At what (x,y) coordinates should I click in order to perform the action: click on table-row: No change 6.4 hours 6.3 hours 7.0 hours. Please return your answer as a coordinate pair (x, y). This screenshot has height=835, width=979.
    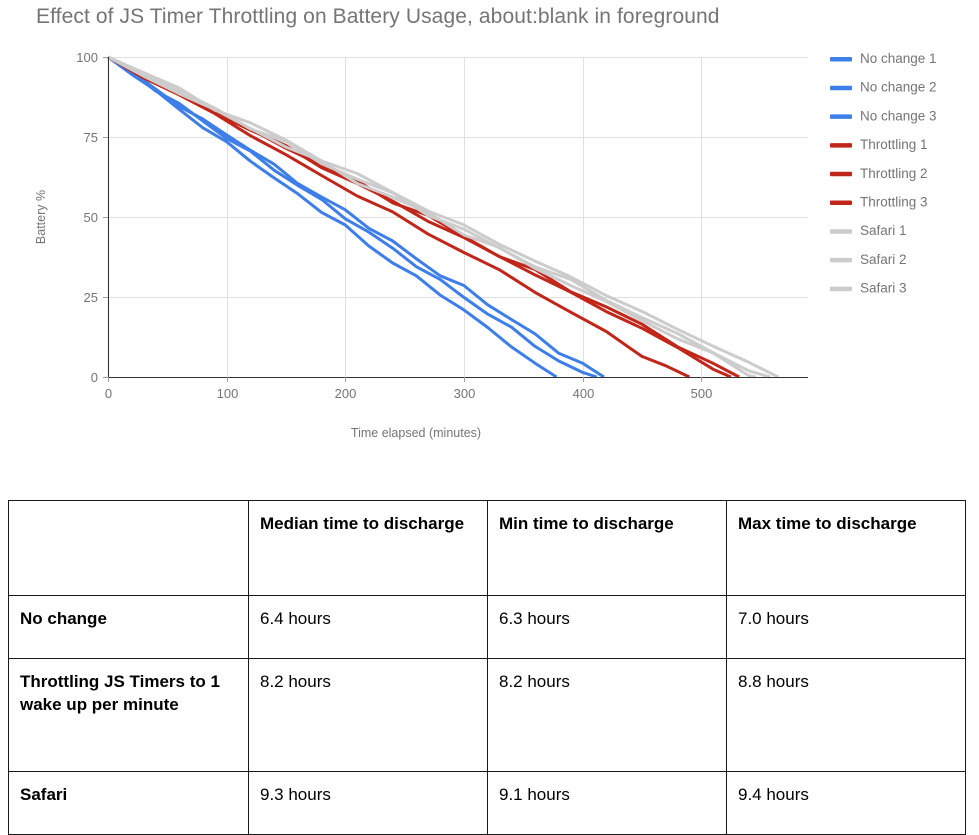
    Looking at the image, I should click on (487, 627).